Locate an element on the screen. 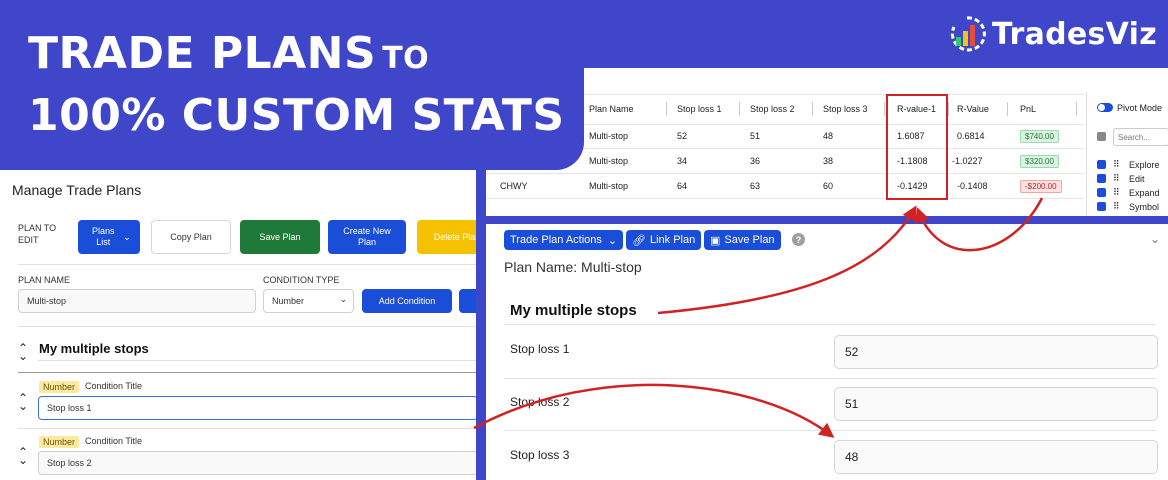 This screenshot has width=1168, height=480. hero-title-line2: 100% CUSTOM STATS is located at coordinates (296, 115).